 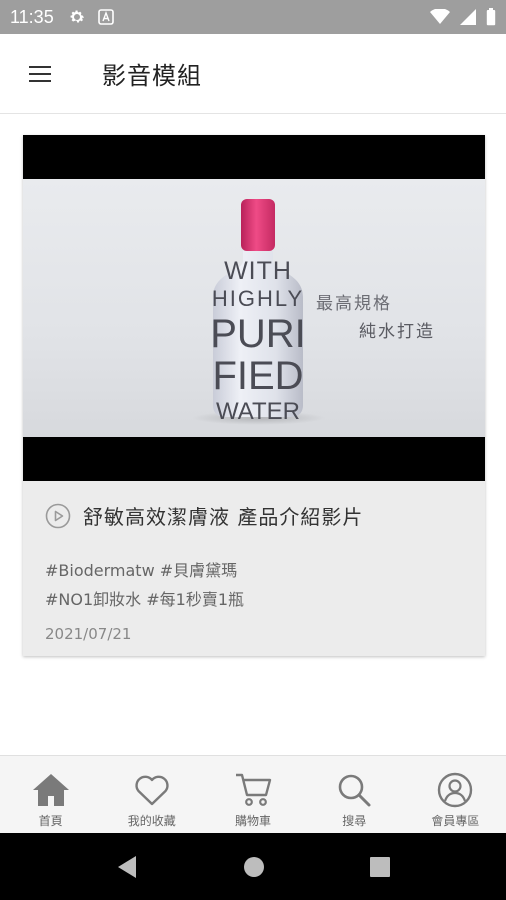 What do you see at coordinates (50, 821) in the screenshot?
I see `nav-label: 首頁` at bounding box center [50, 821].